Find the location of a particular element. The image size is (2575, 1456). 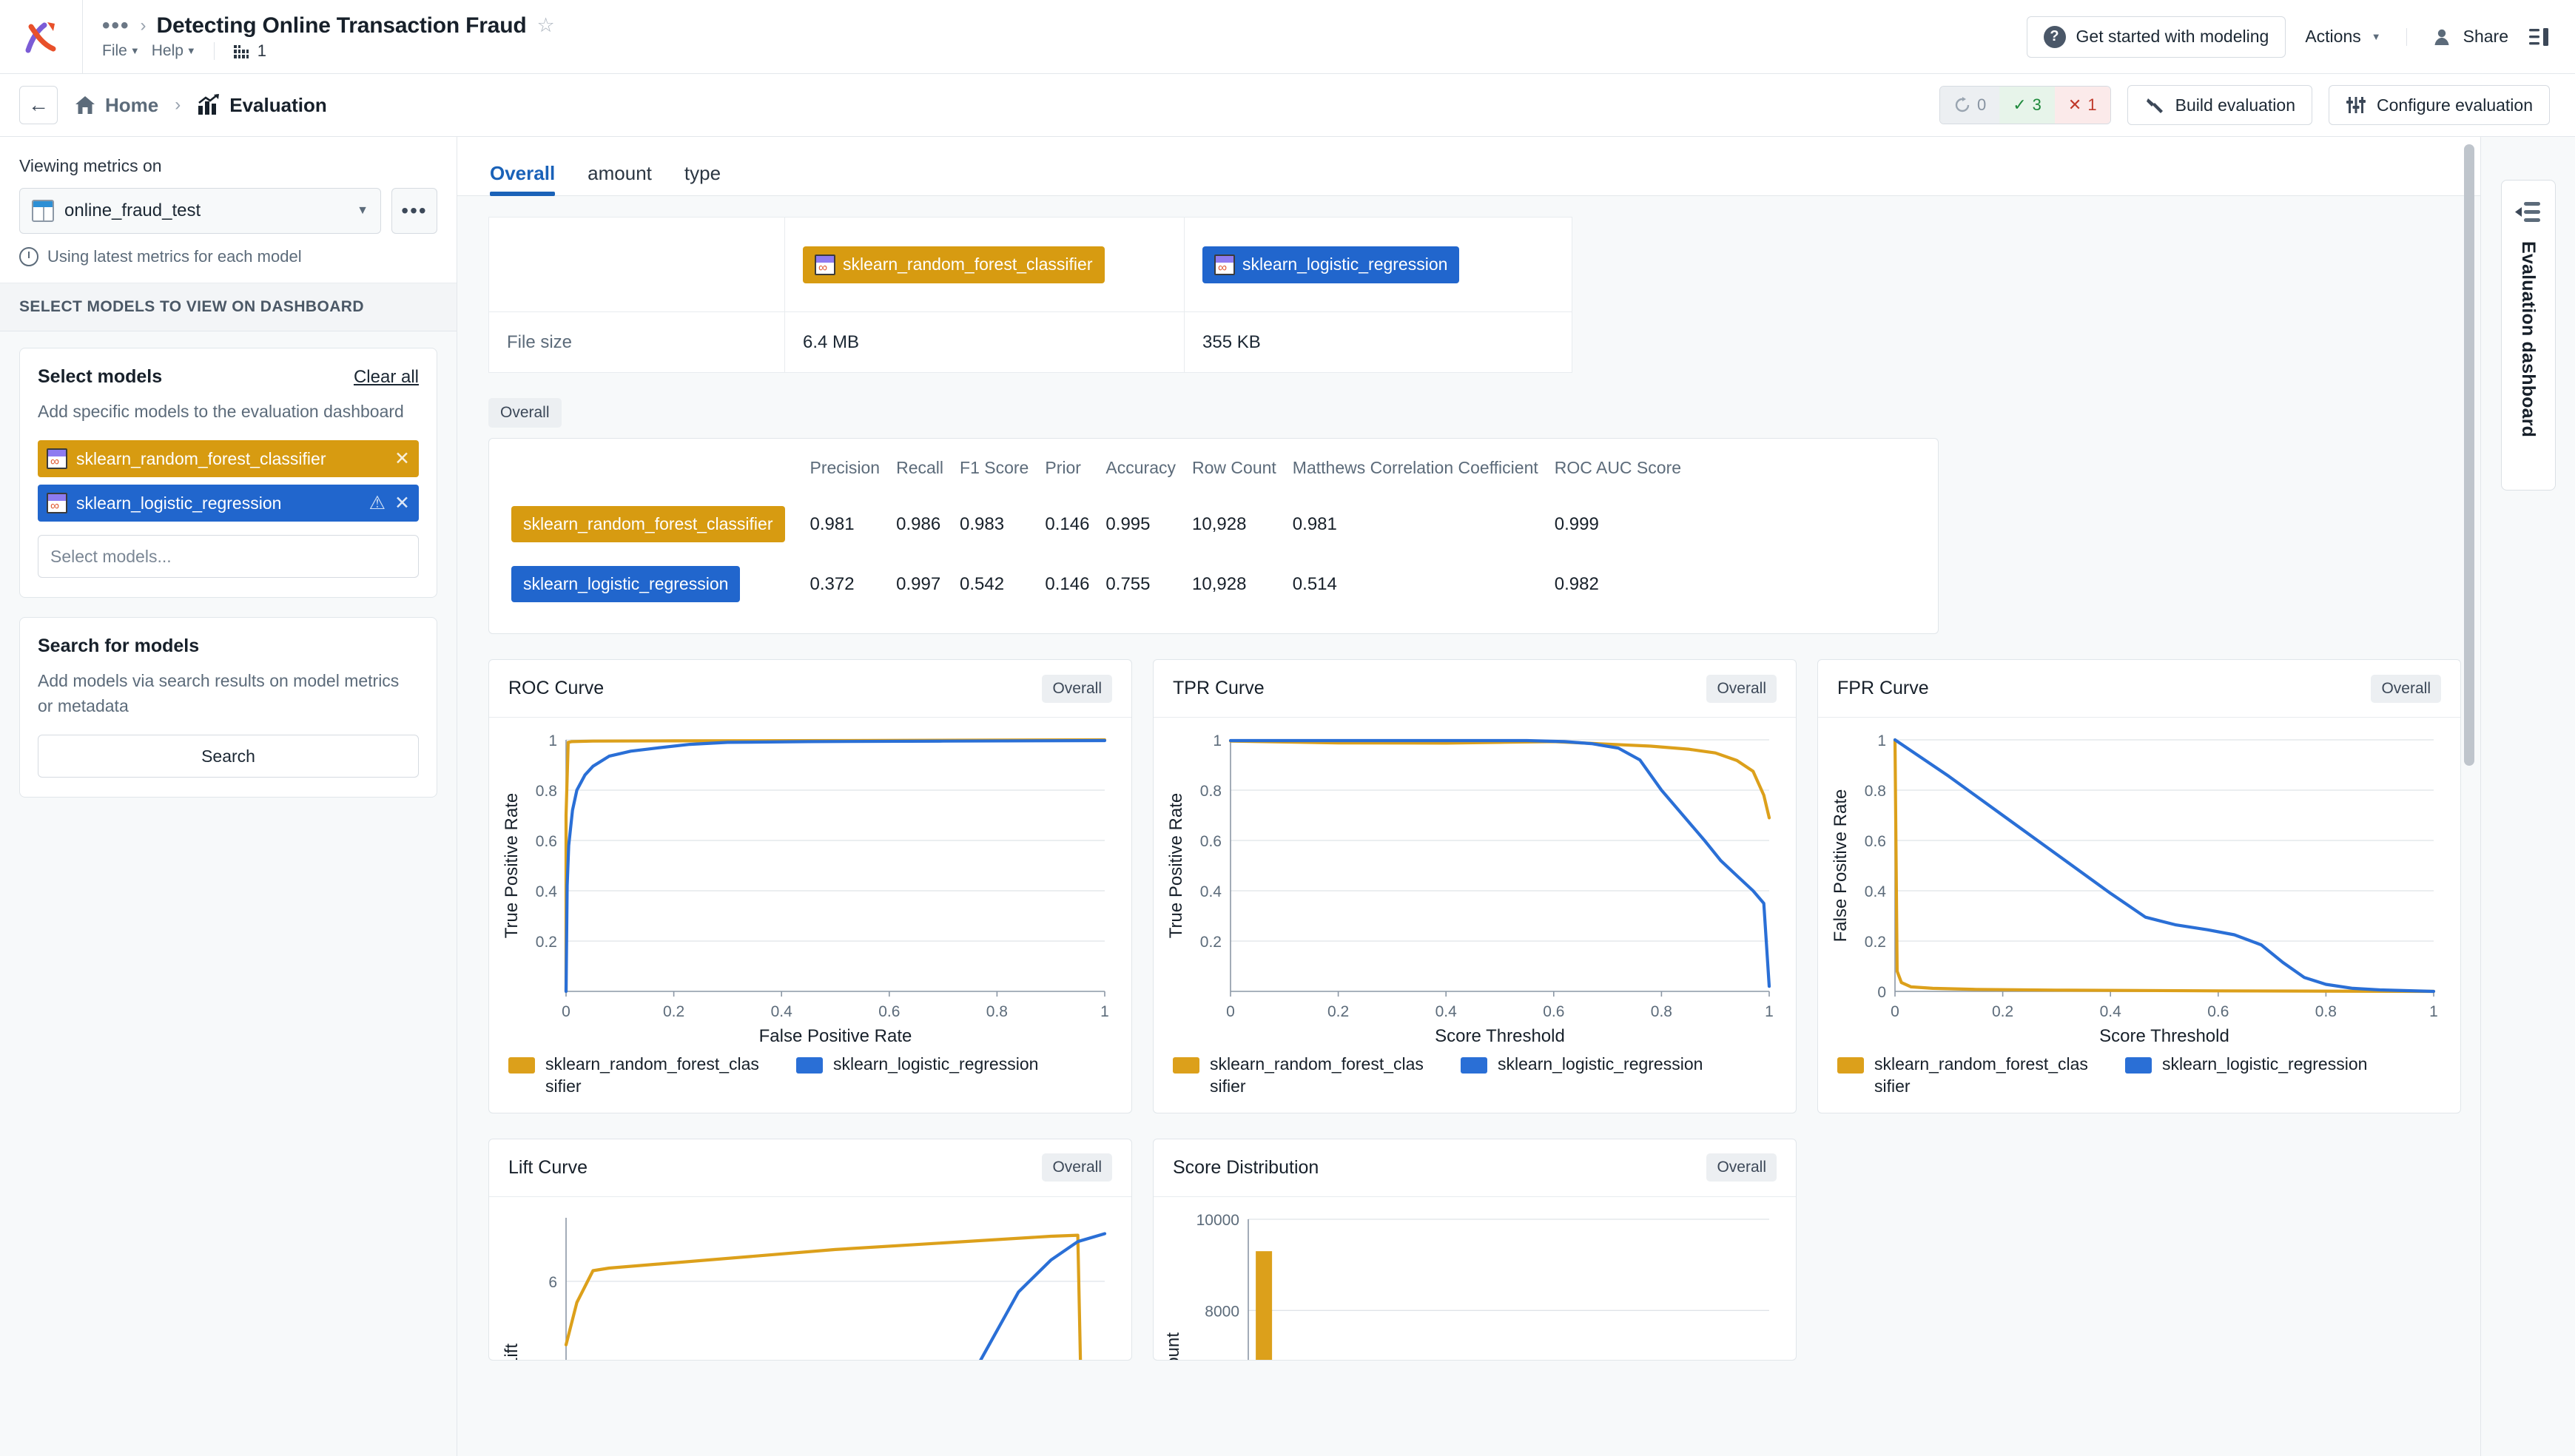

metrics-header-recall: Recall is located at coordinates (920, 468).